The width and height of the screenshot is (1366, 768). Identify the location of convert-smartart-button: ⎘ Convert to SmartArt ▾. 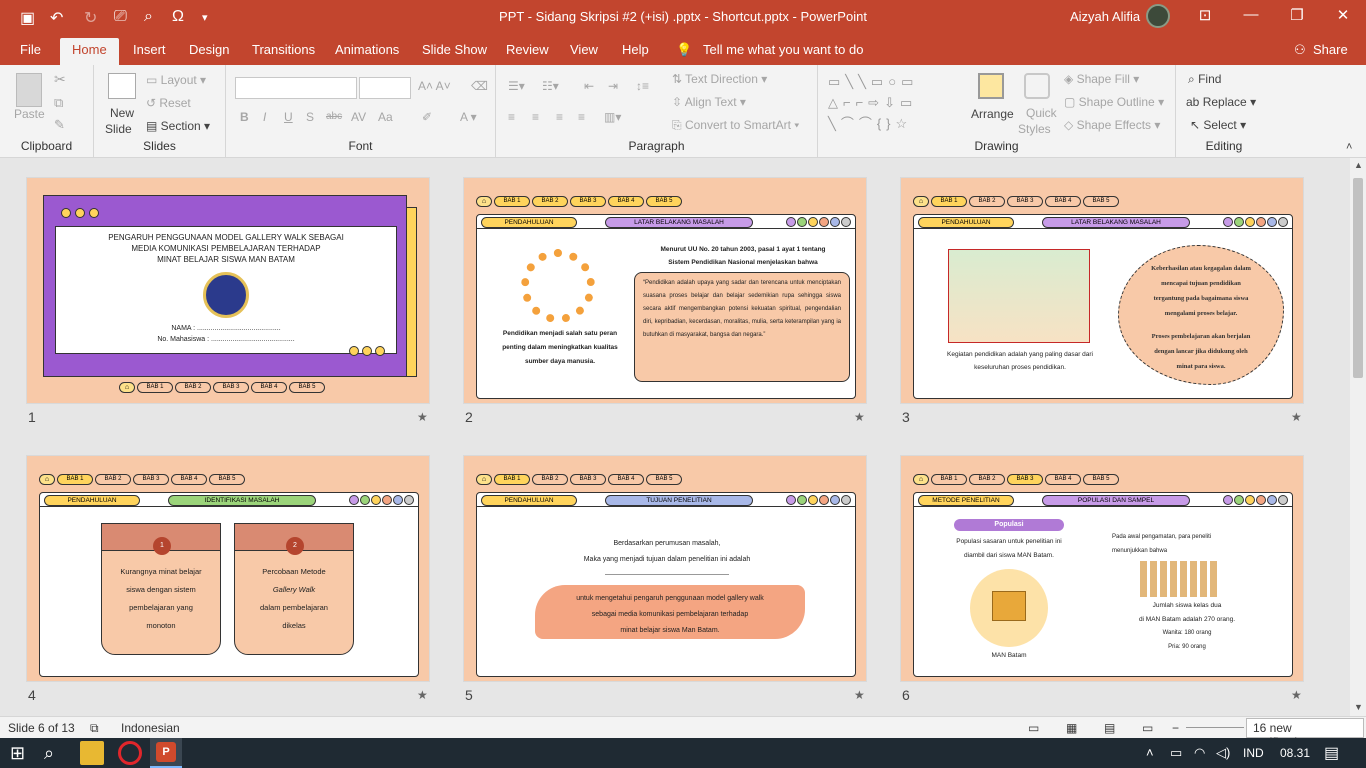
(735, 125).